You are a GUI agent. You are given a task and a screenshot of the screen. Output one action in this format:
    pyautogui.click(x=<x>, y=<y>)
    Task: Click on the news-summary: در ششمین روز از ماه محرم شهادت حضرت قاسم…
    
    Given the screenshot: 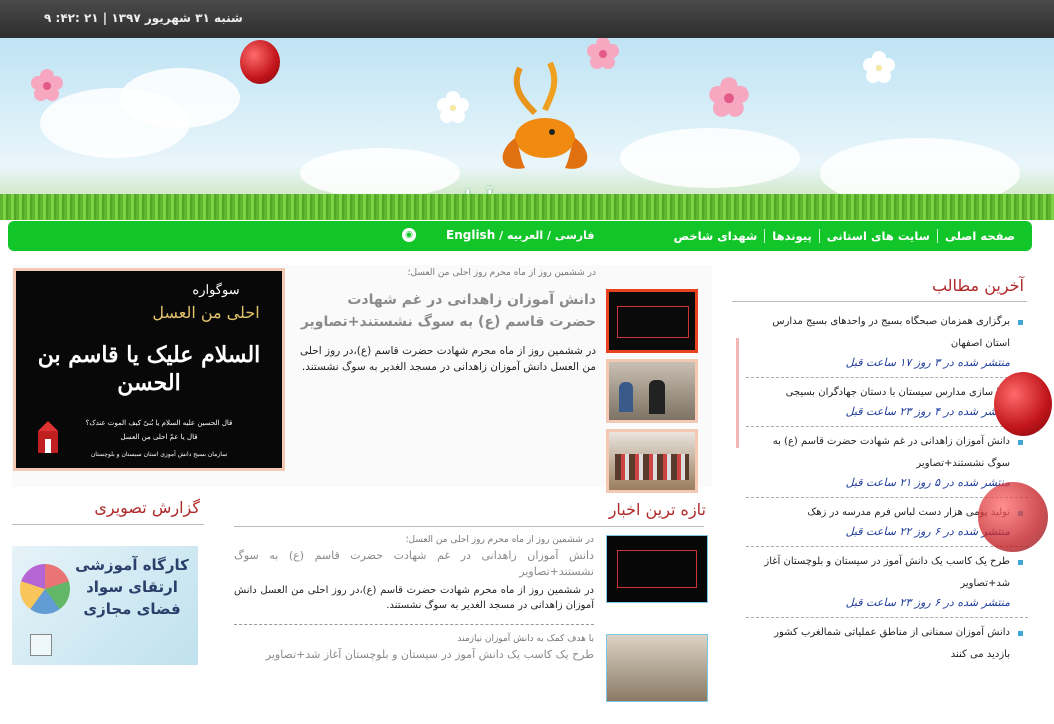 What is the action you would take?
    pyautogui.click(x=414, y=598)
    